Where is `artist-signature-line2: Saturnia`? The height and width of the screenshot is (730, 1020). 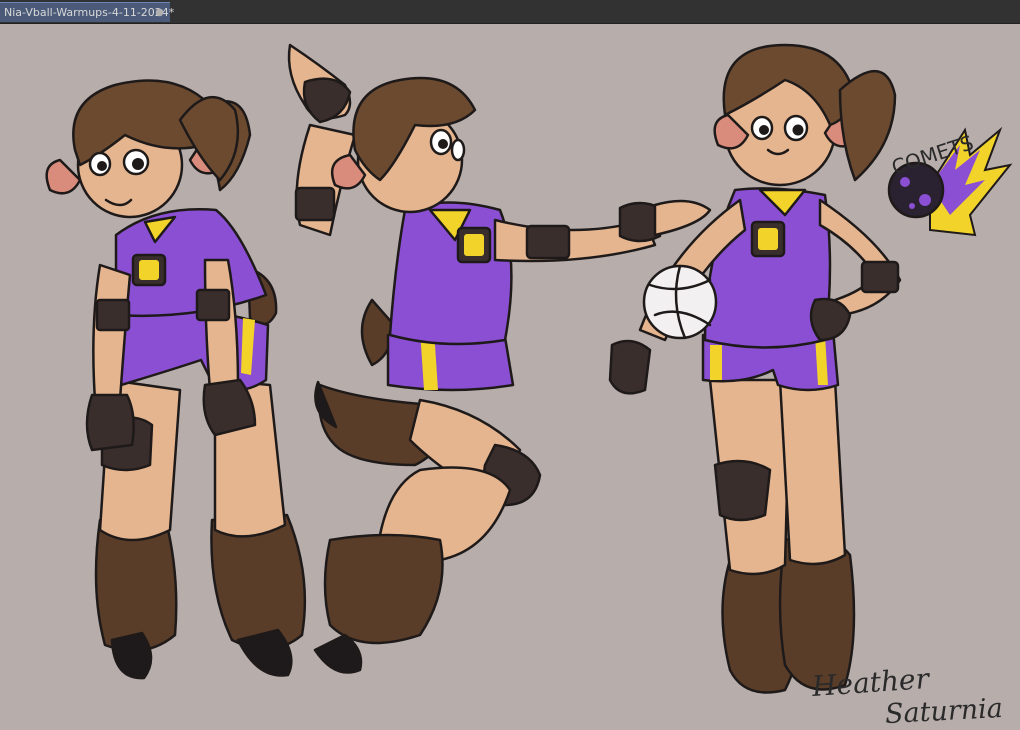
artist-signature-line2: Saturnia is located at coordinates (944, 711).